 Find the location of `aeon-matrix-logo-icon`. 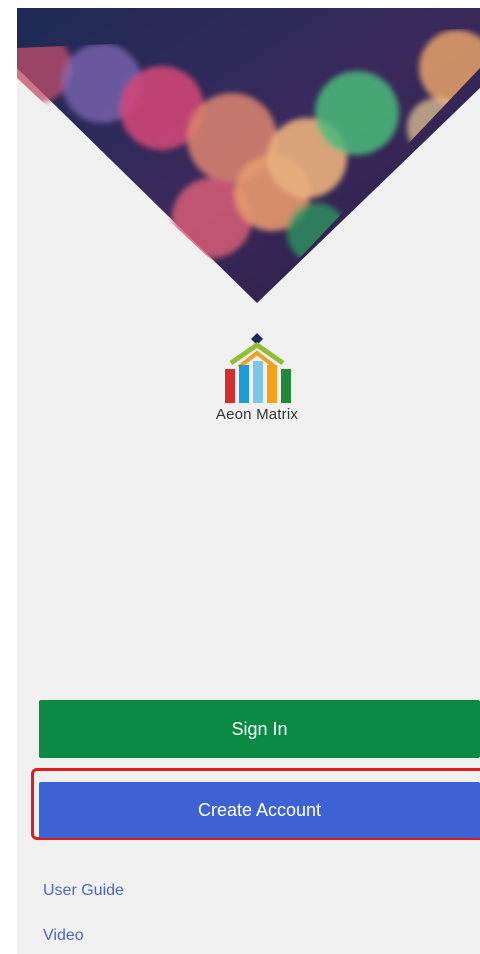

aeon-matrix-logo-icon is located at coordinates (258, 368).